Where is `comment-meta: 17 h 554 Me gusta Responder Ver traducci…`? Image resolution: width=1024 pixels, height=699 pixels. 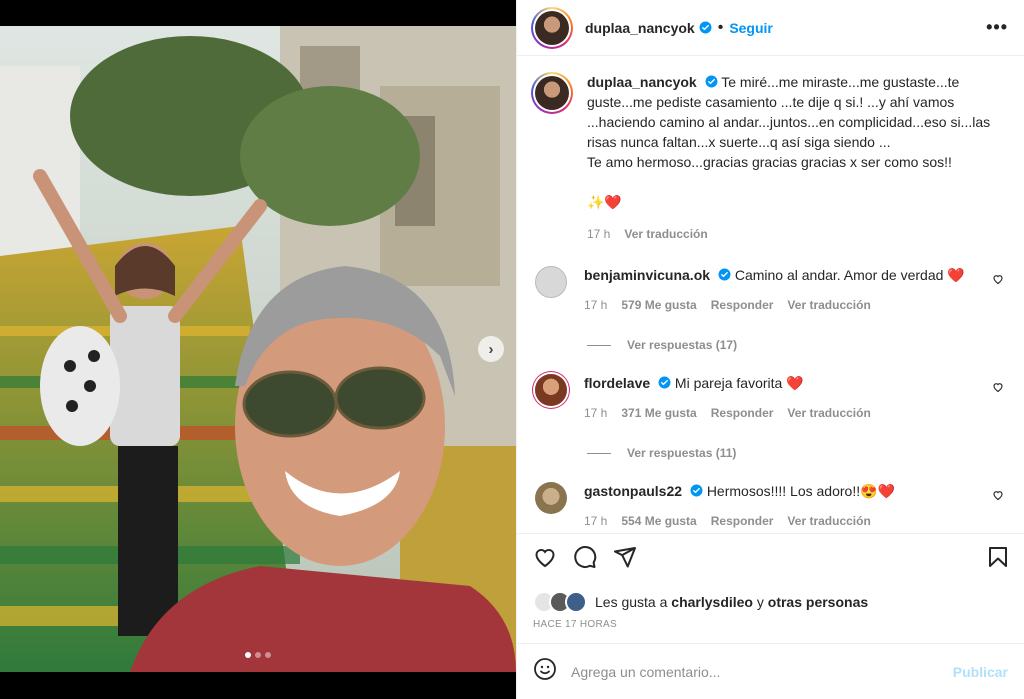
comment-meta: 17 h 554 Me gusta Responder Ver traducci… is located at coordinates (796, 521).